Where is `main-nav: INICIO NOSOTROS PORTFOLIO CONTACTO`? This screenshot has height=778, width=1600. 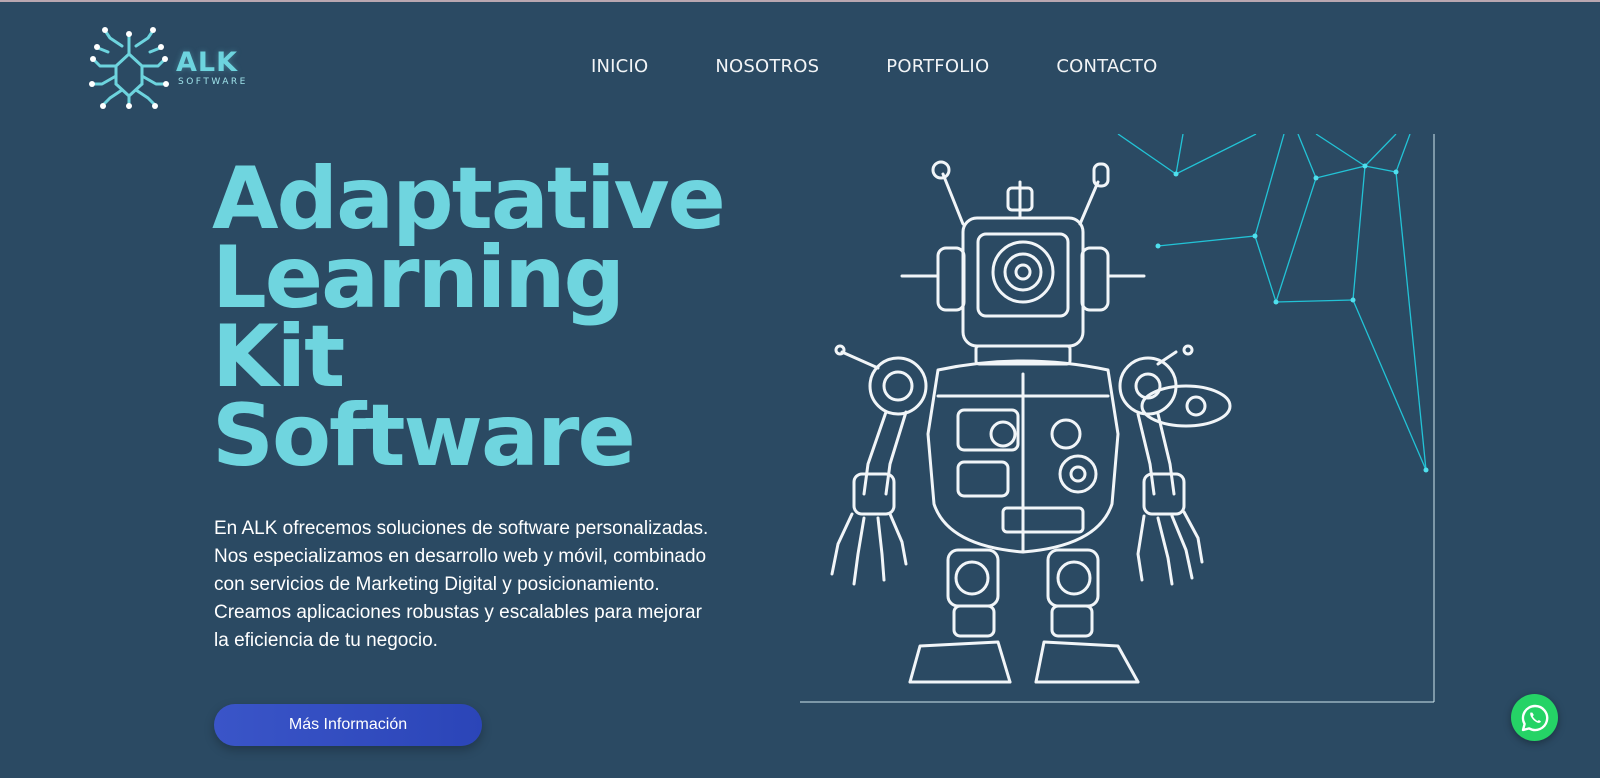
main-nav: INICIO NOSOTROS PORTFOLIO CONTACTO is located at coordinates (874, 66).